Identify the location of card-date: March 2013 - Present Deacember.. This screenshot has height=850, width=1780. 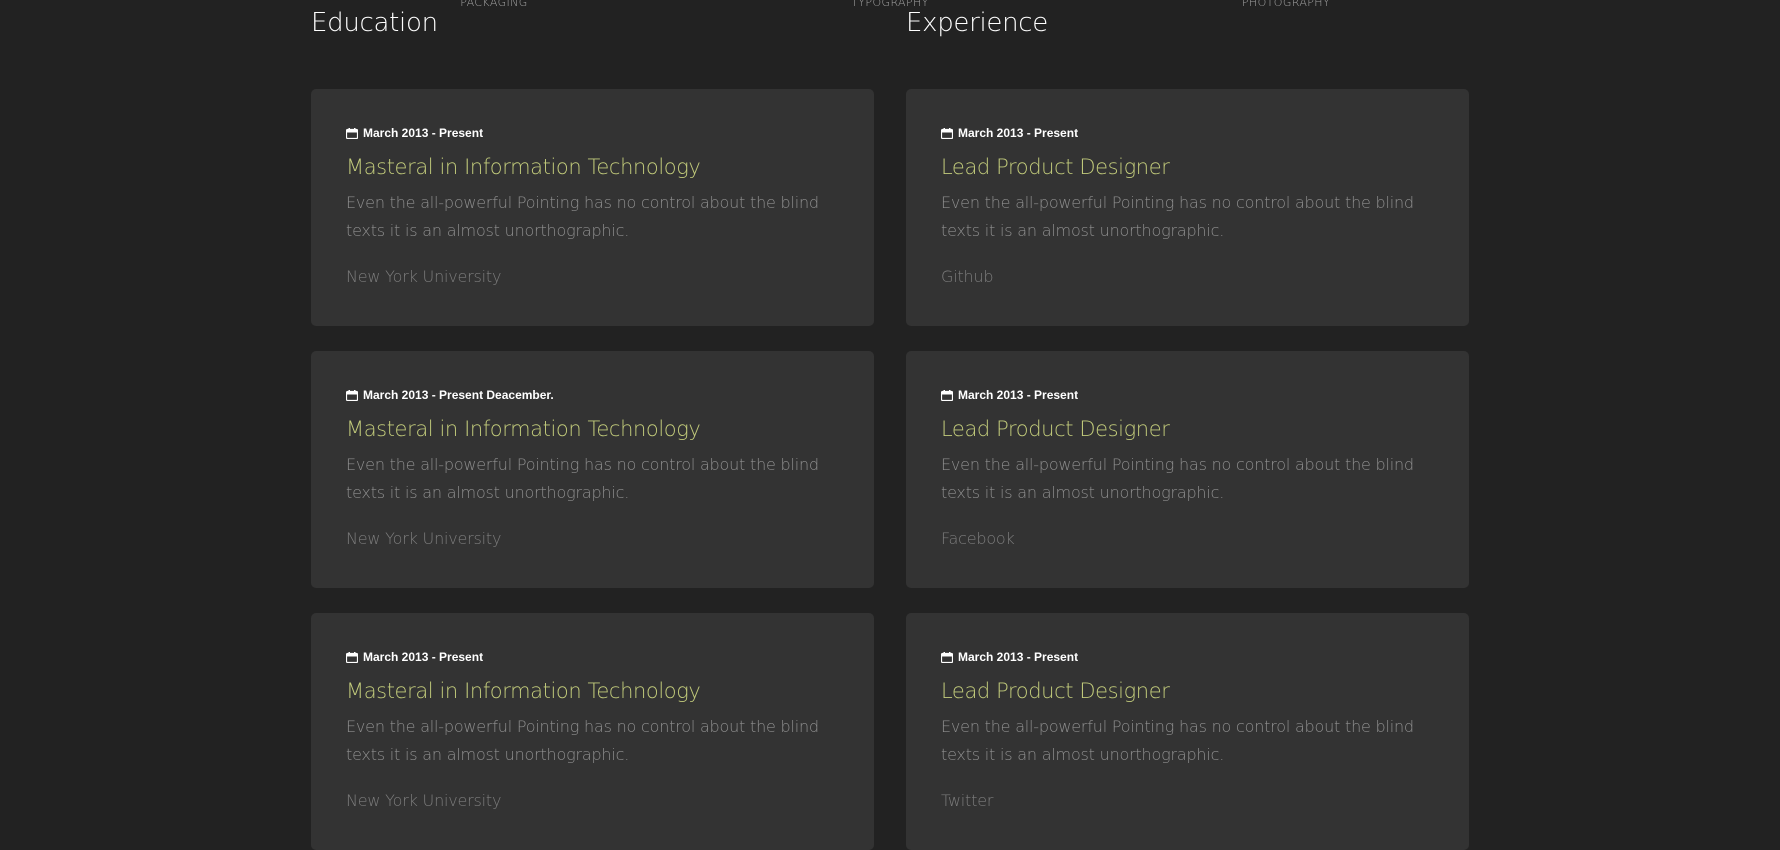
(449, 395).